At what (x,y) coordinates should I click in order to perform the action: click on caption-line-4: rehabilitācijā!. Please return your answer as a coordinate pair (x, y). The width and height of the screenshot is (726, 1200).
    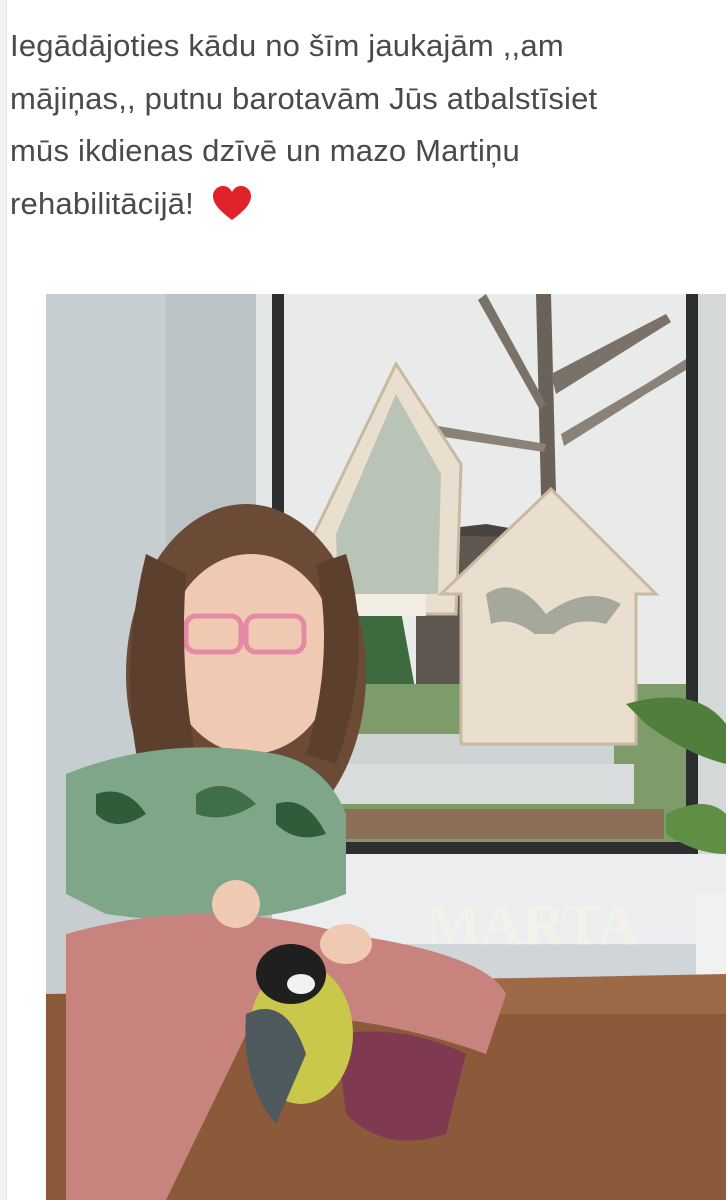
    Looking at the image, I should click on (360, 204).